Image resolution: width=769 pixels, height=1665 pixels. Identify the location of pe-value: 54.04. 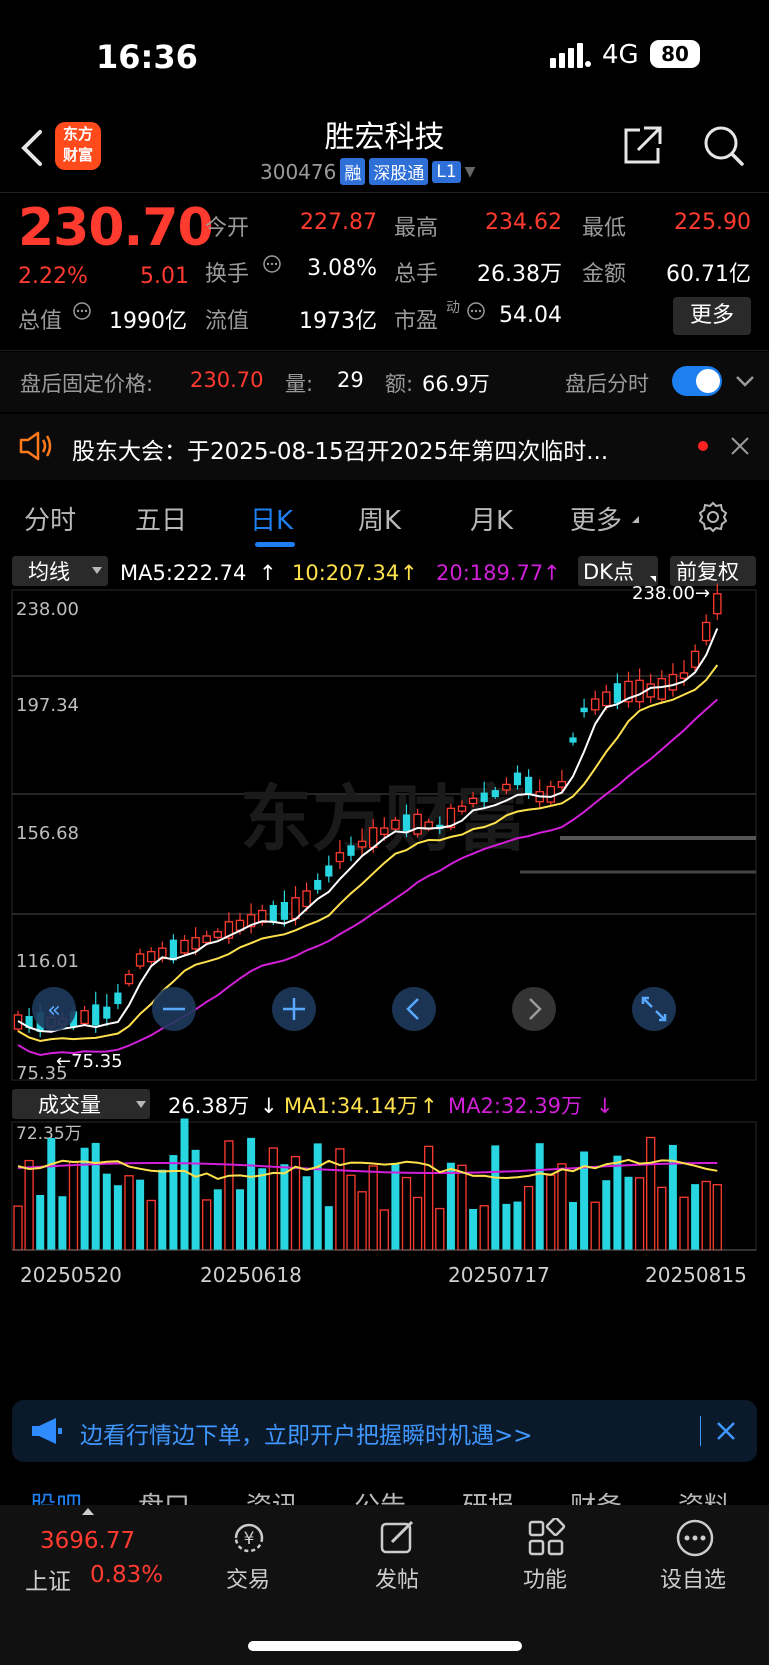
(530, 315).